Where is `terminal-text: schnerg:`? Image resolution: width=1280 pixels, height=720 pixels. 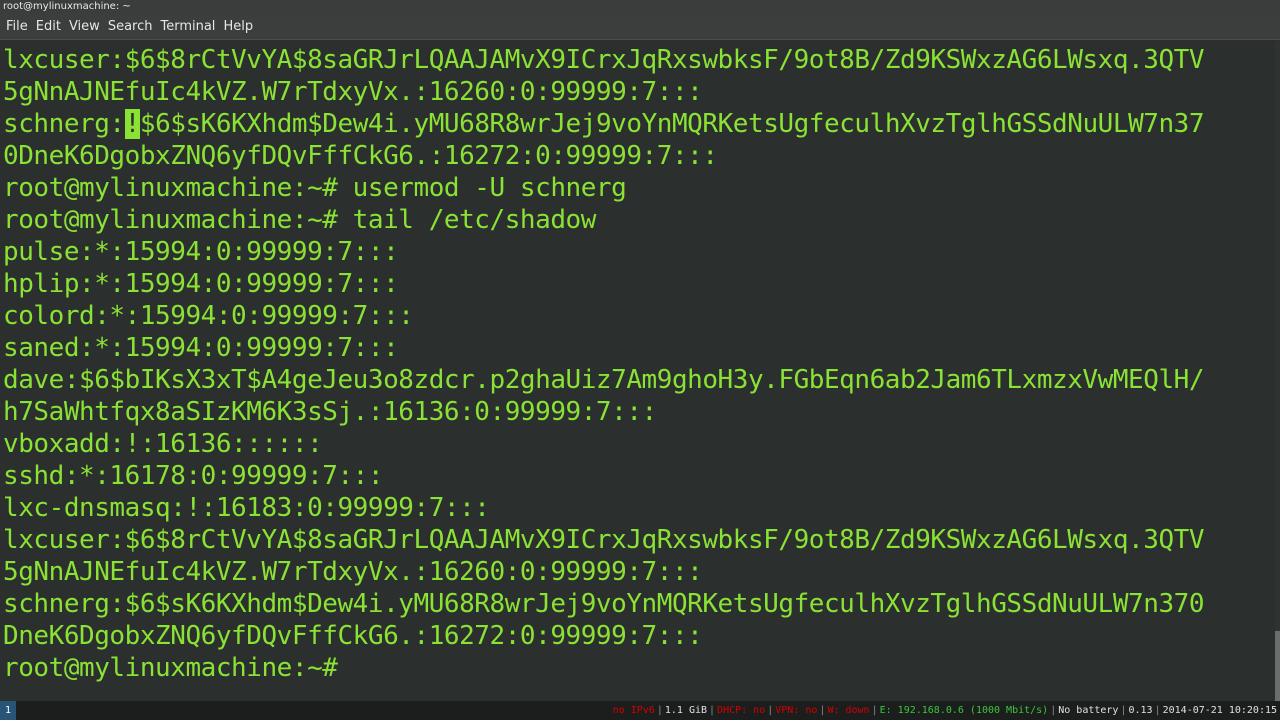 terminal-text: schnerg: is located at coordinates (64, 124).